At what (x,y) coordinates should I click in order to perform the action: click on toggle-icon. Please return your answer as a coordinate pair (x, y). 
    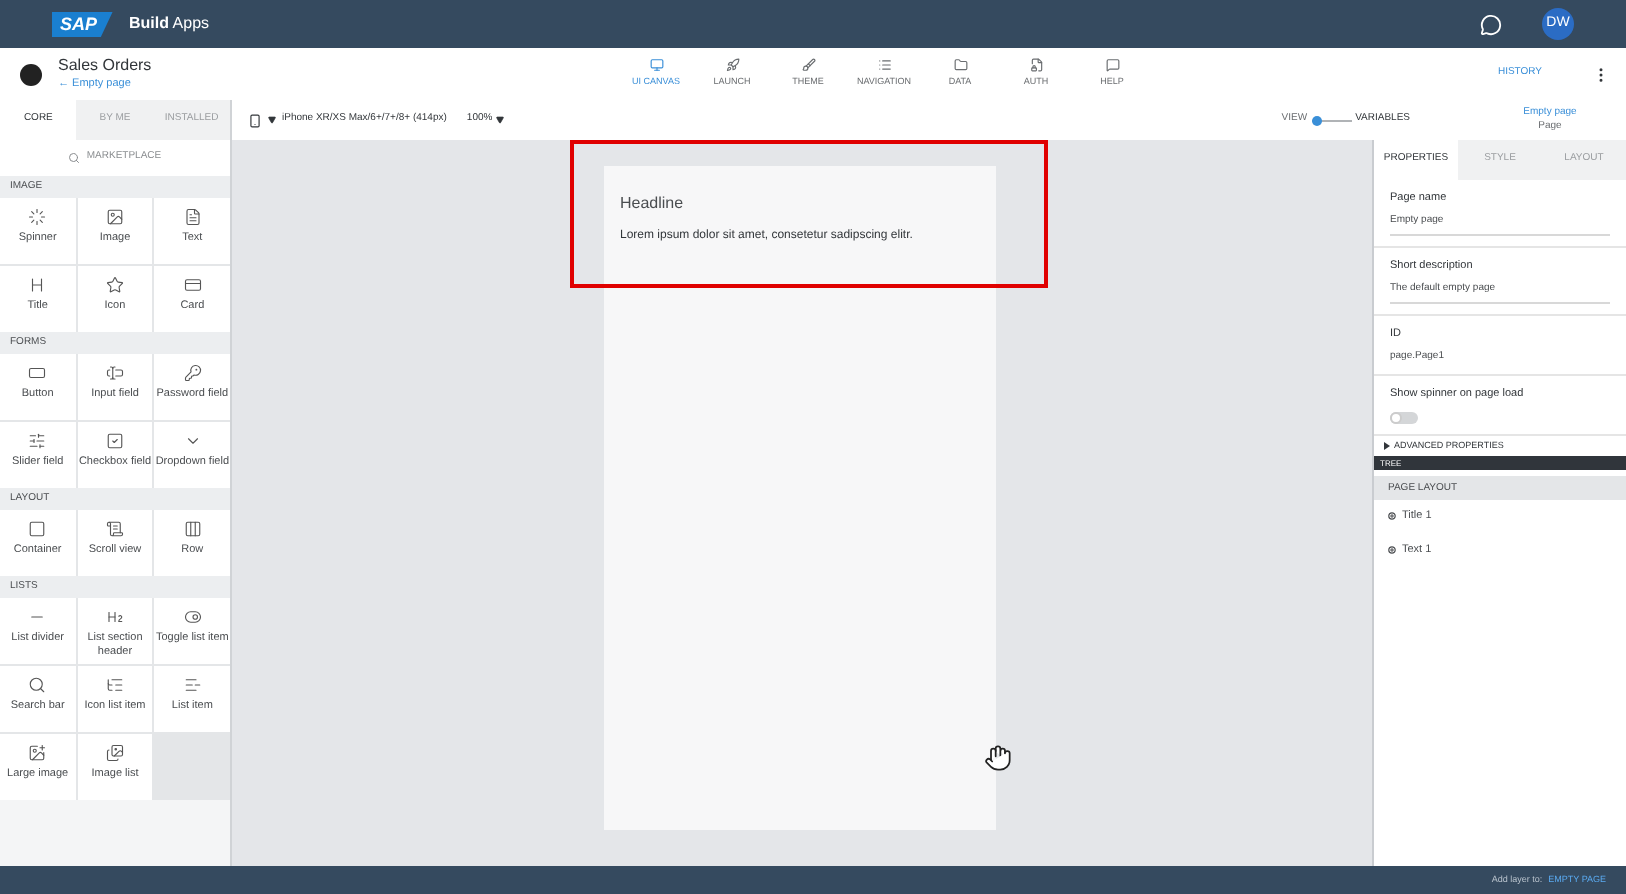
    Looking at the image, I should click on (192, 617).